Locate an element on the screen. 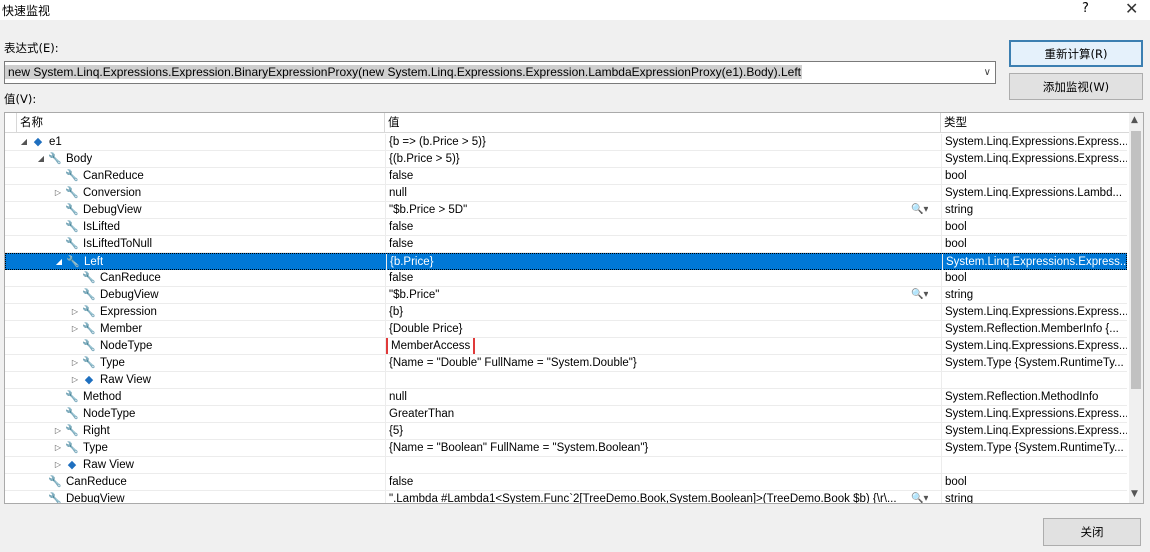 This screenshot has width=1150, height=552. scroll-down-icon: ▼ is located at coordinates (1134, 494).